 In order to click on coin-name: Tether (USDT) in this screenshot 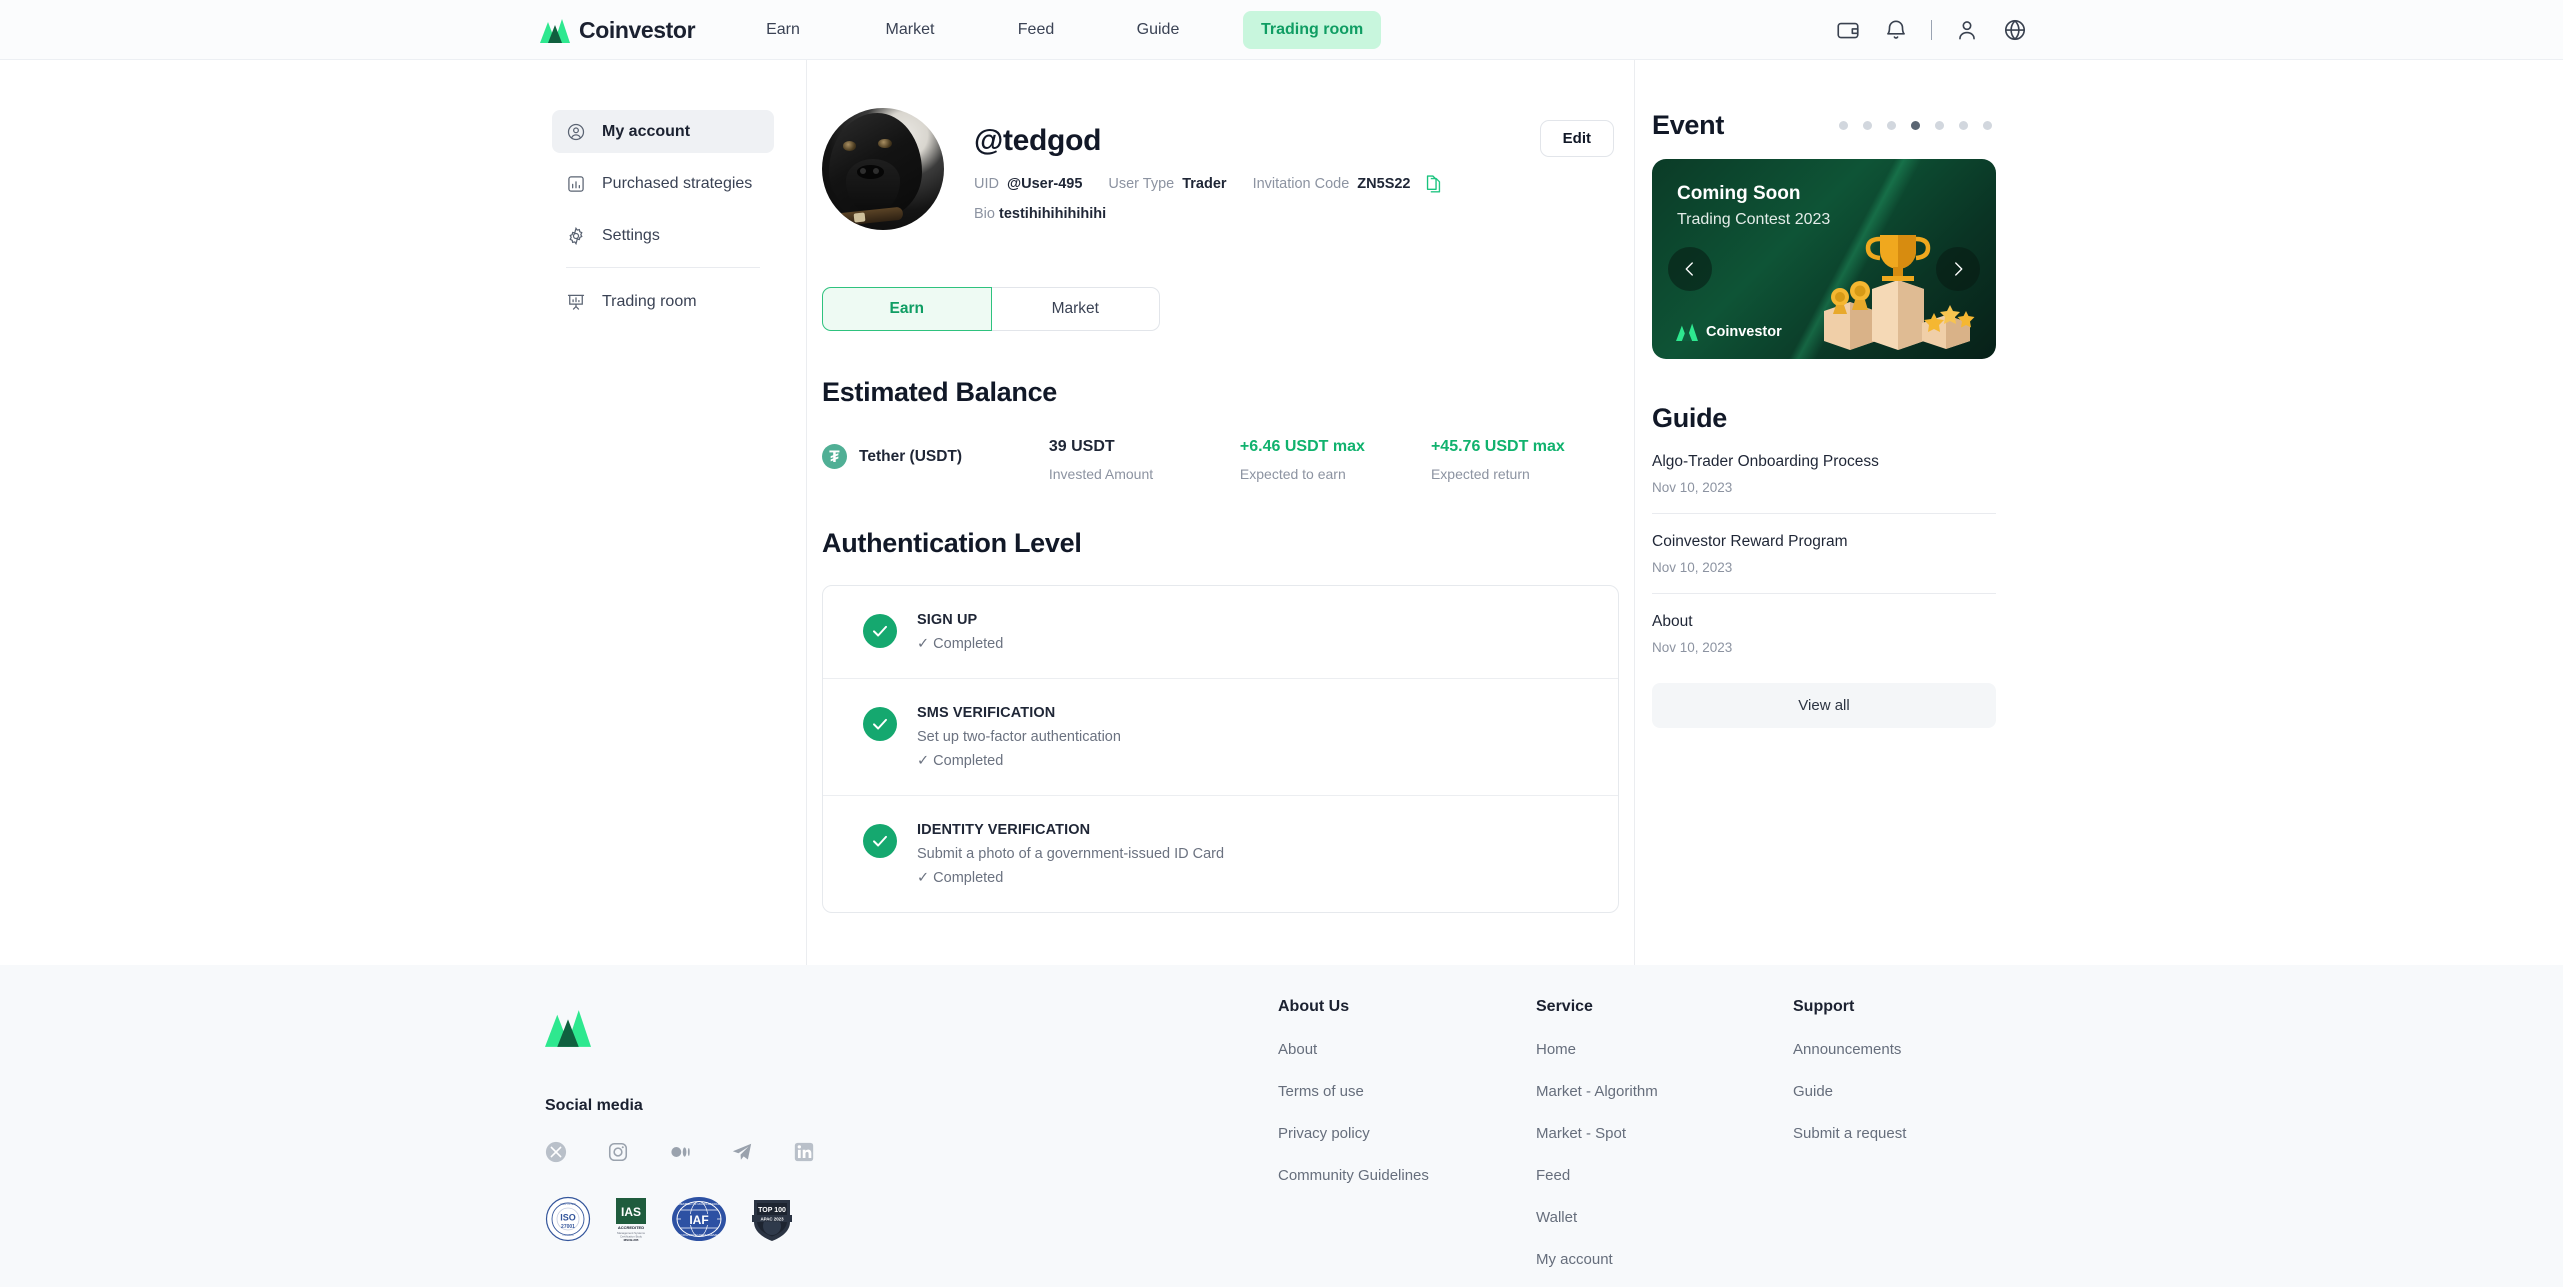, I will do `click(911, 456)`.